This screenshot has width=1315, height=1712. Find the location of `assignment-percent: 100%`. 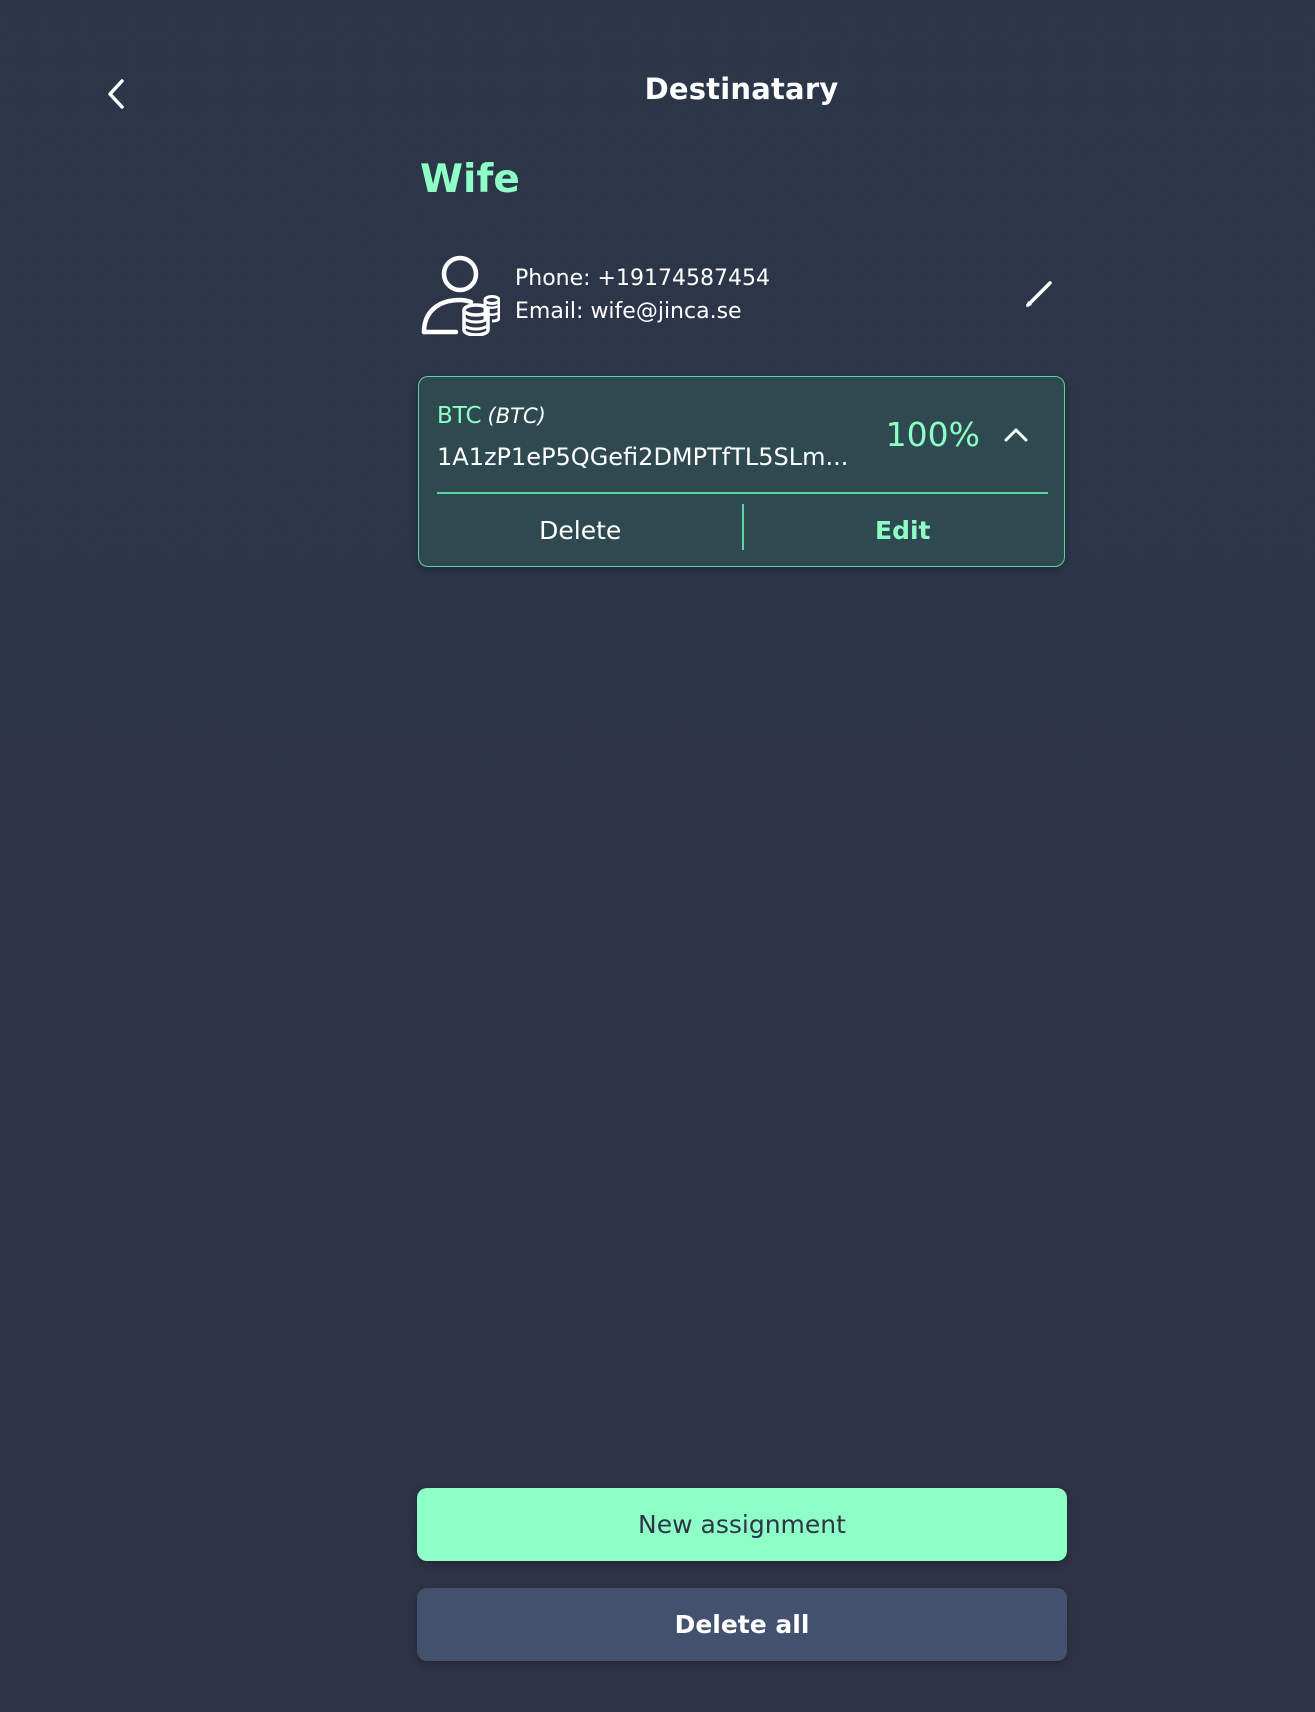

assignment-percent: 100% is located at coordinates (932, 434).